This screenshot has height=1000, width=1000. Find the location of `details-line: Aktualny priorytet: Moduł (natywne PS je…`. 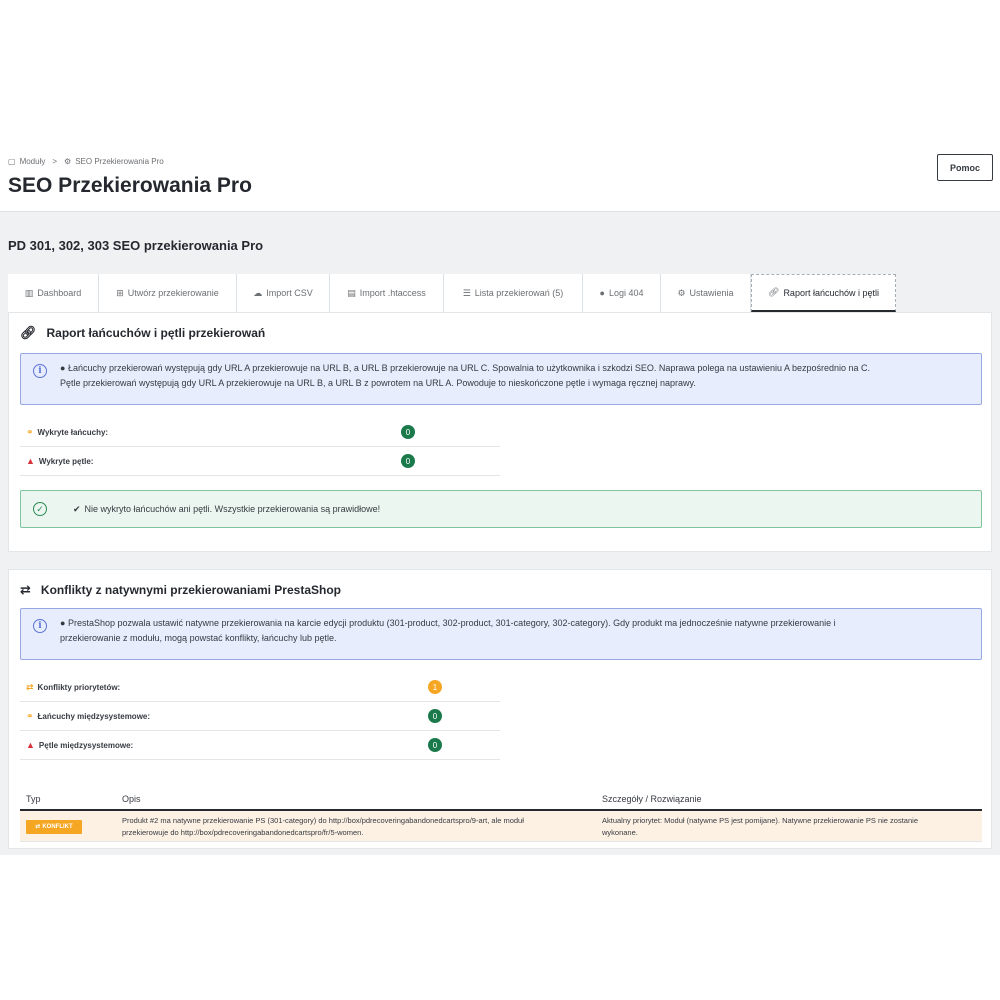

details-line: Aktualny priorytet: Moduł (natywne PS je… is located at coordinates (760, 820).